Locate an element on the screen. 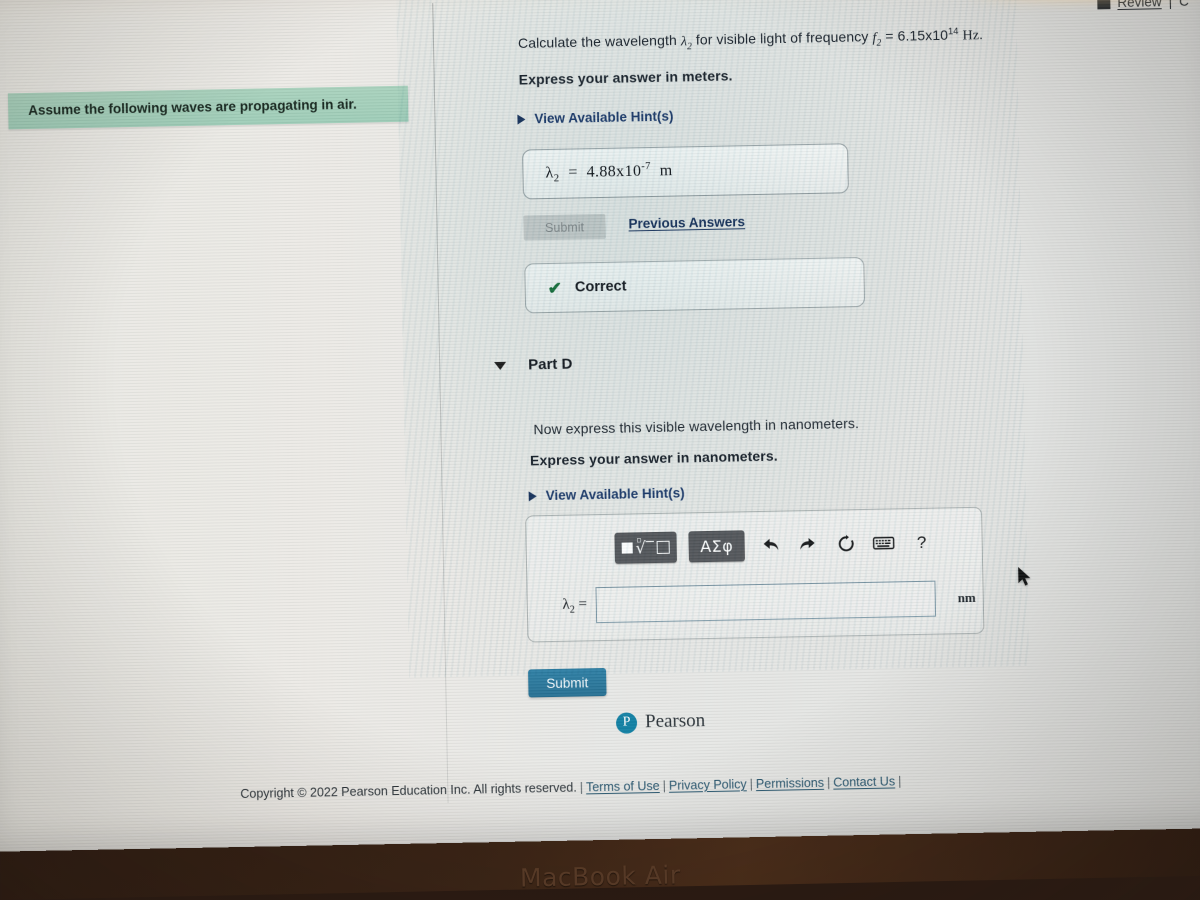 This screenshot has width=1200, height=900. outline-square-icon is located at coordinates (663, 547).